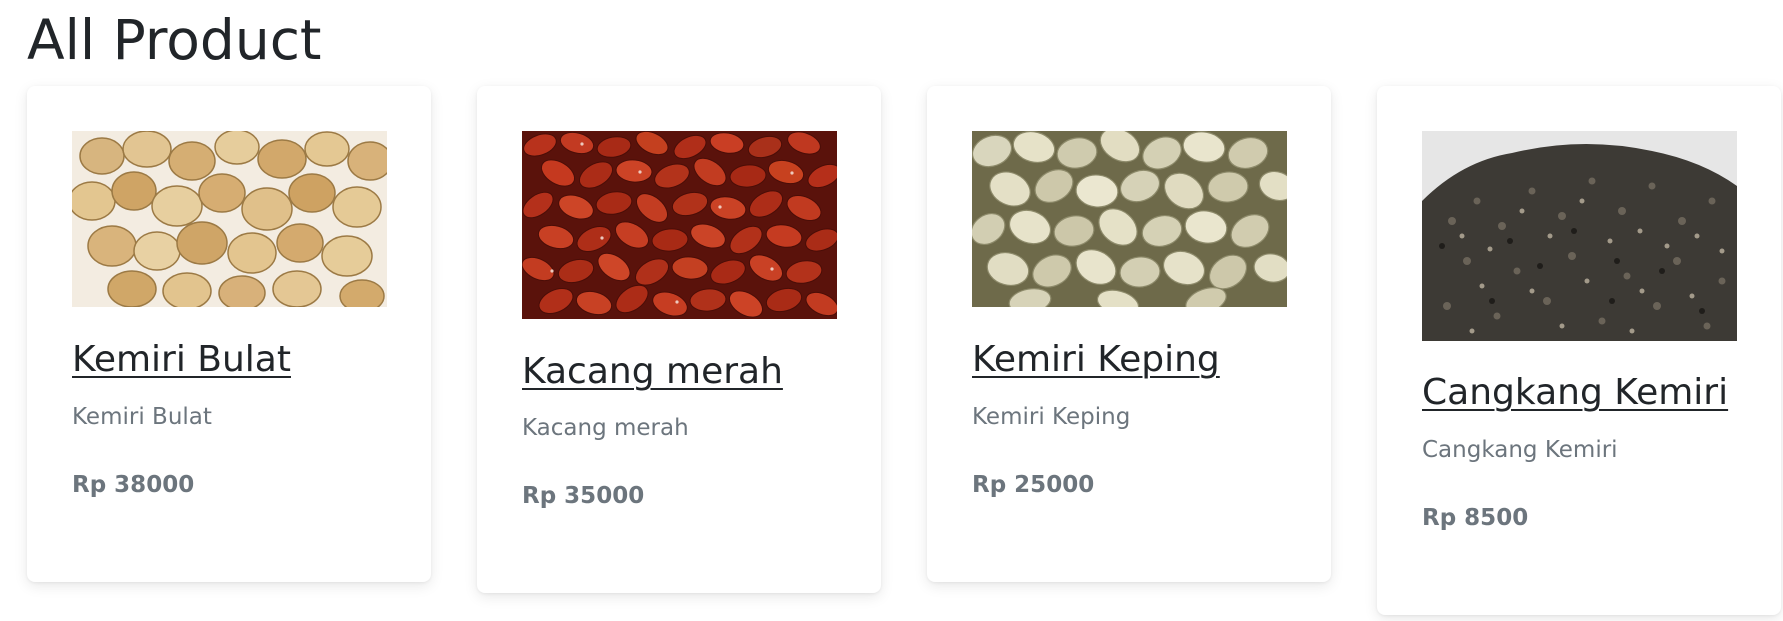 Image resolution: width=1783 pixels, height=621 pixels. What do you see at coordinates (174, 40) in the screenshot?
I see `page-title: All Product` at bounding box center [174, 40].